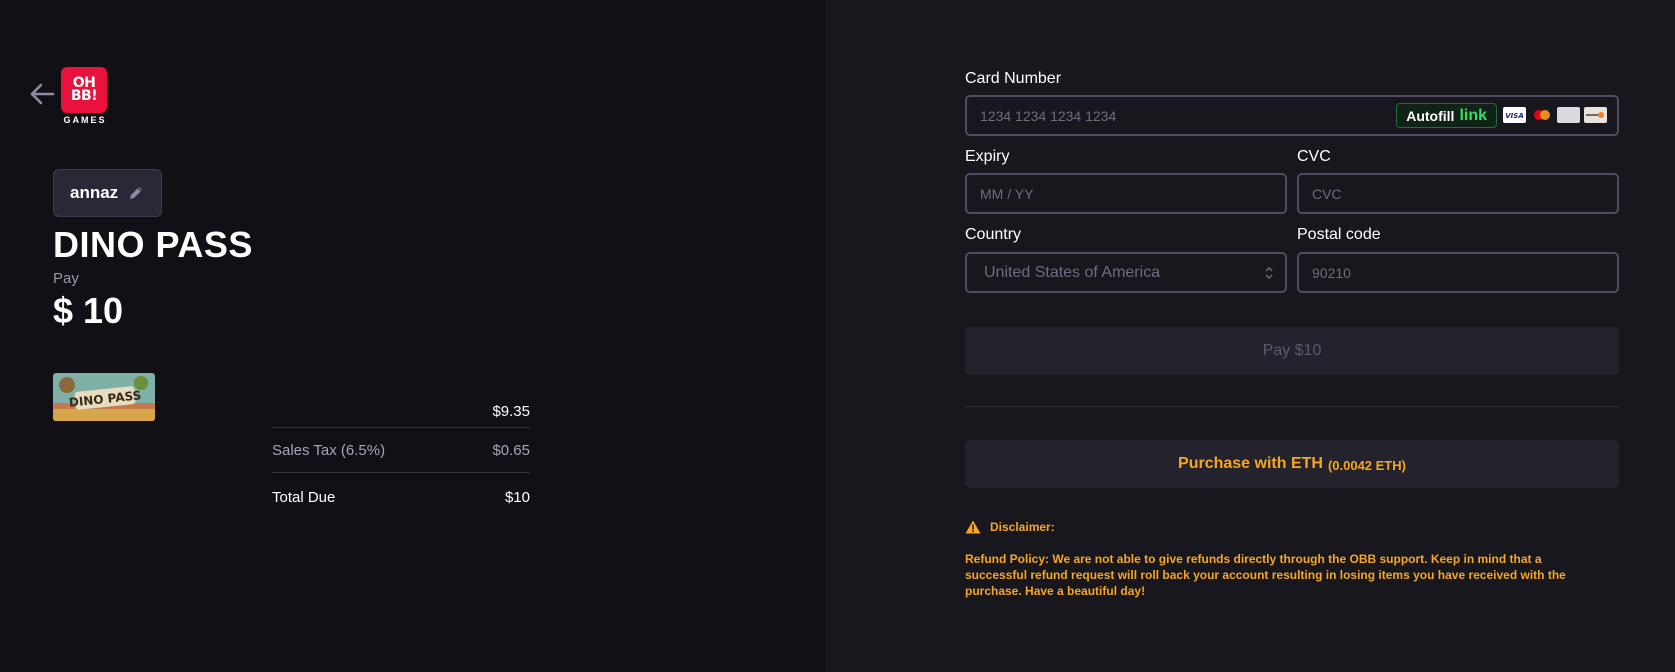 This screenshot has height=672, width=1675. What do you see at coordinates (304, 497) in the screenshot?
I see `total-label: Total Due` at bounding box center [304, 497].